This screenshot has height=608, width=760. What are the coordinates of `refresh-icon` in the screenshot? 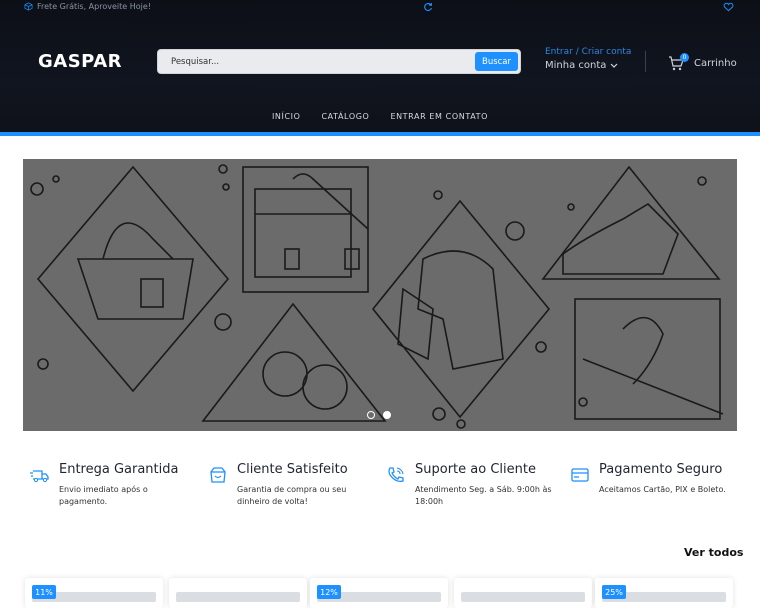 It's located at (428, 7).